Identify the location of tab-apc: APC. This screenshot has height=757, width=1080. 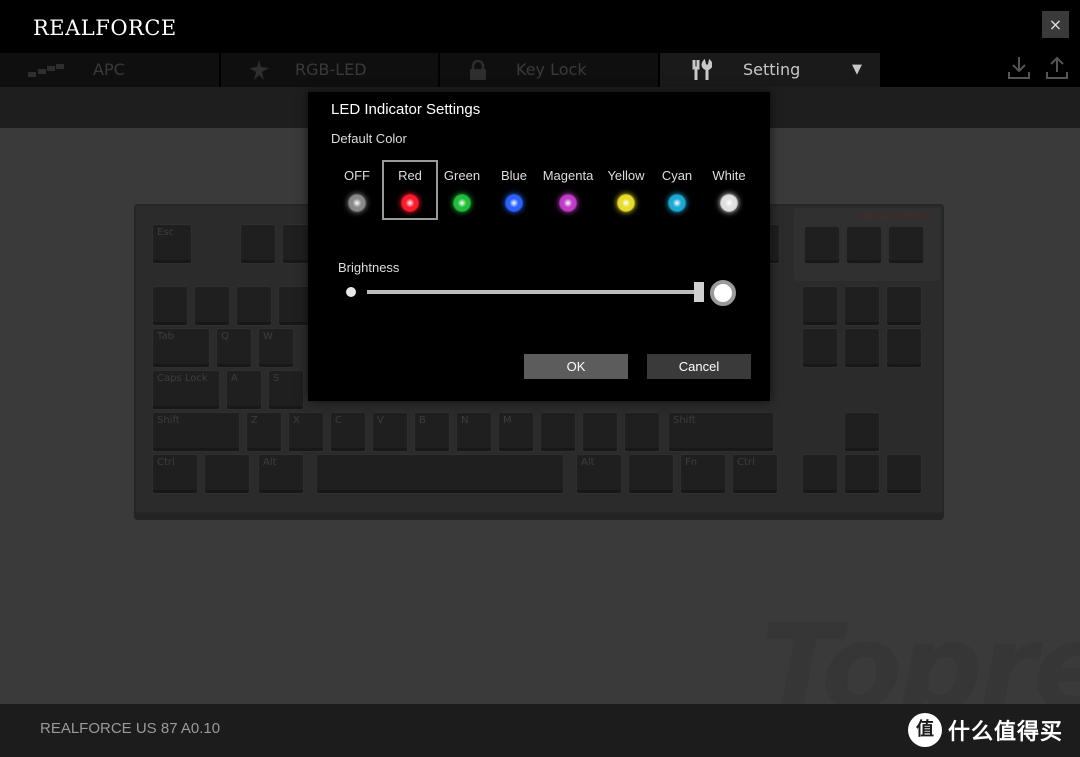
(109, 70).